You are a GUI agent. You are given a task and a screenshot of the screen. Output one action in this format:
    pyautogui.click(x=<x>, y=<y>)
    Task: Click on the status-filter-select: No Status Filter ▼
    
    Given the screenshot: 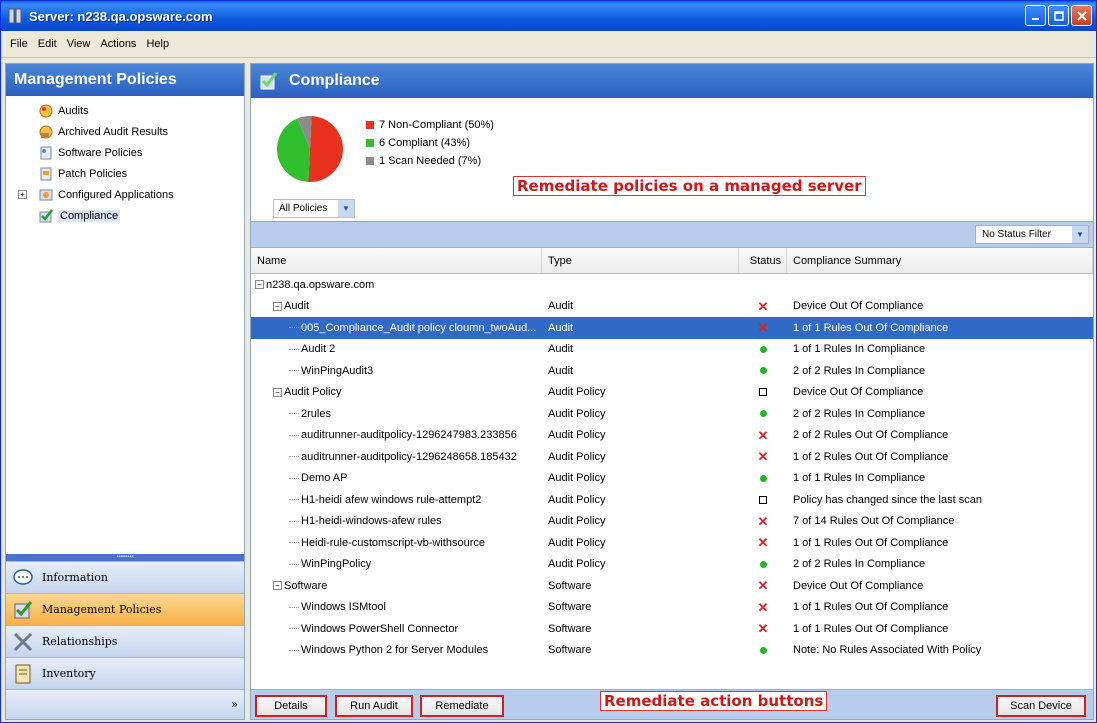 What is the action you would take?
    pyautogui.click(x=1032, y=234)
    